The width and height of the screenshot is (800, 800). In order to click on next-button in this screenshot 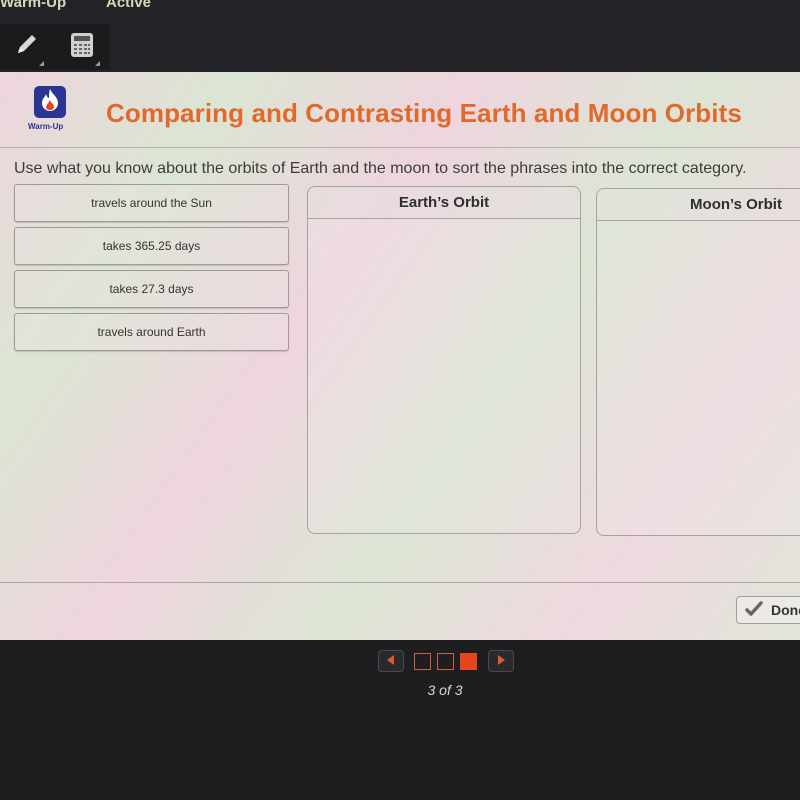, I will do `click(501, 661)`.